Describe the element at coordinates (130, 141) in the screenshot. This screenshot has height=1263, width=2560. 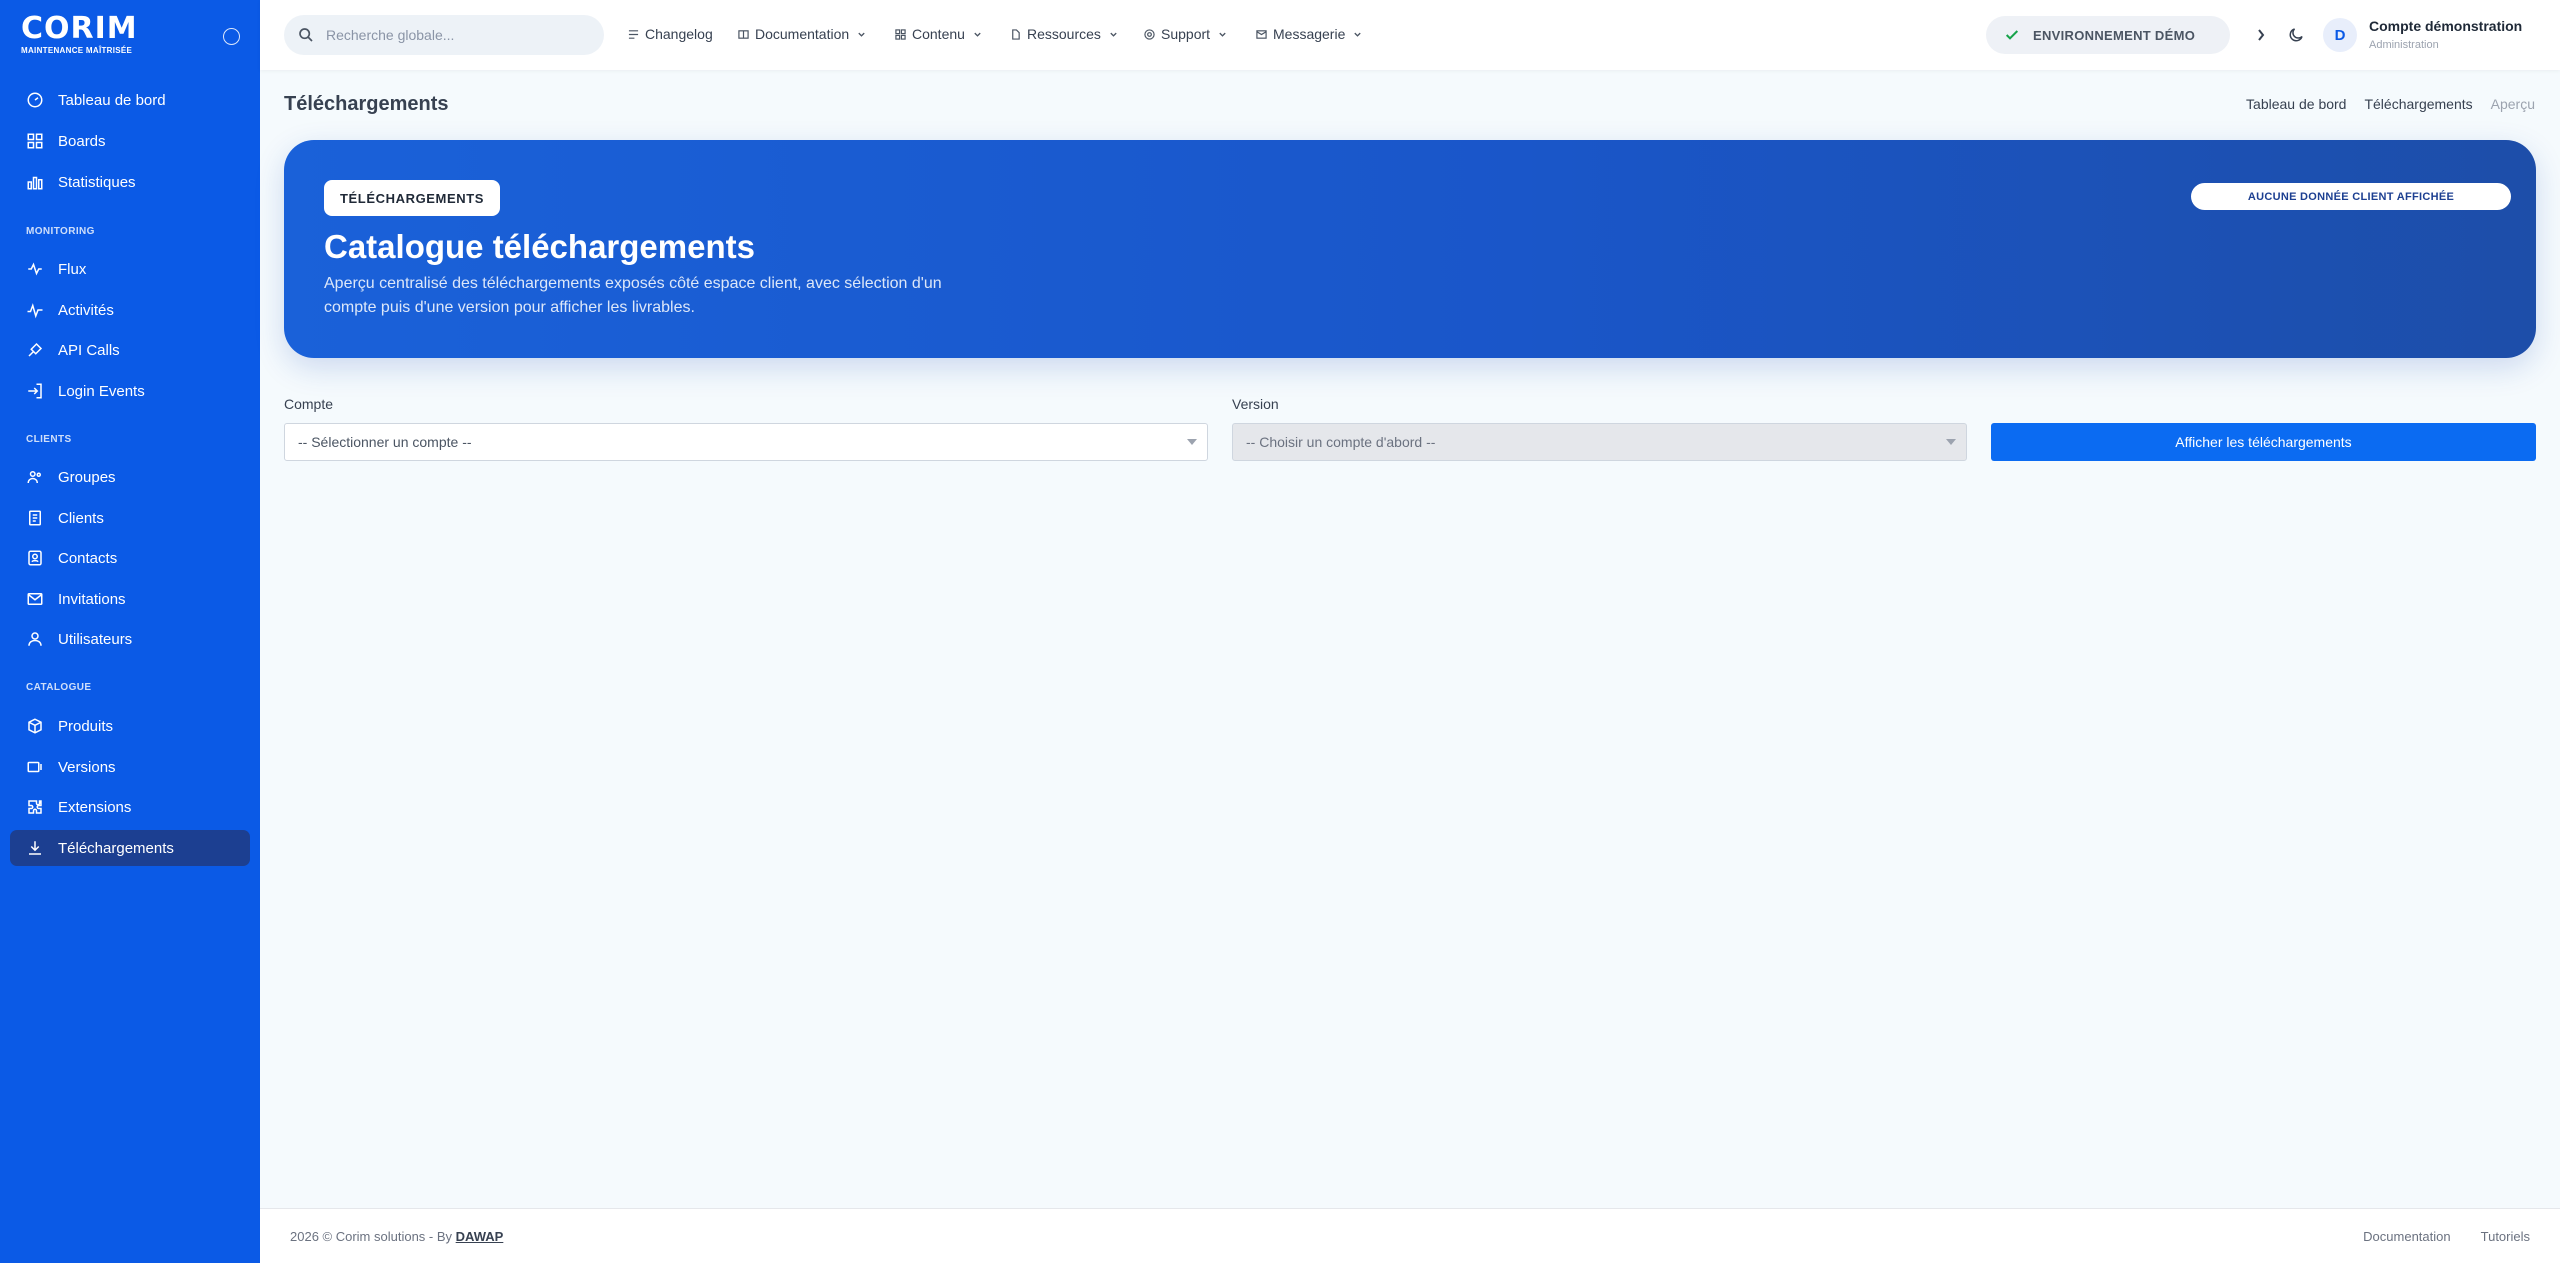
I see `sidebar-item-boards: Boards` at that location.